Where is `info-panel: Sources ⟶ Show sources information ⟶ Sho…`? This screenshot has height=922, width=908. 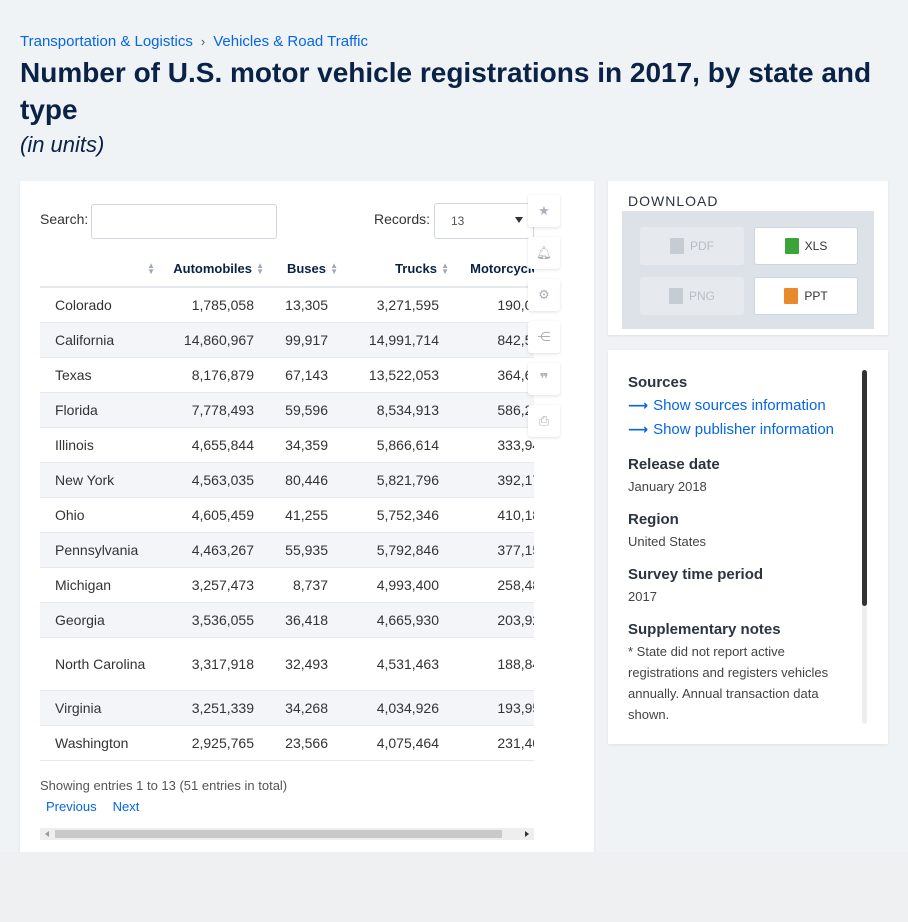 info-panel: Sources ⟶ Show sources information ⟶ Sho… is located at coordinates (748, 547).